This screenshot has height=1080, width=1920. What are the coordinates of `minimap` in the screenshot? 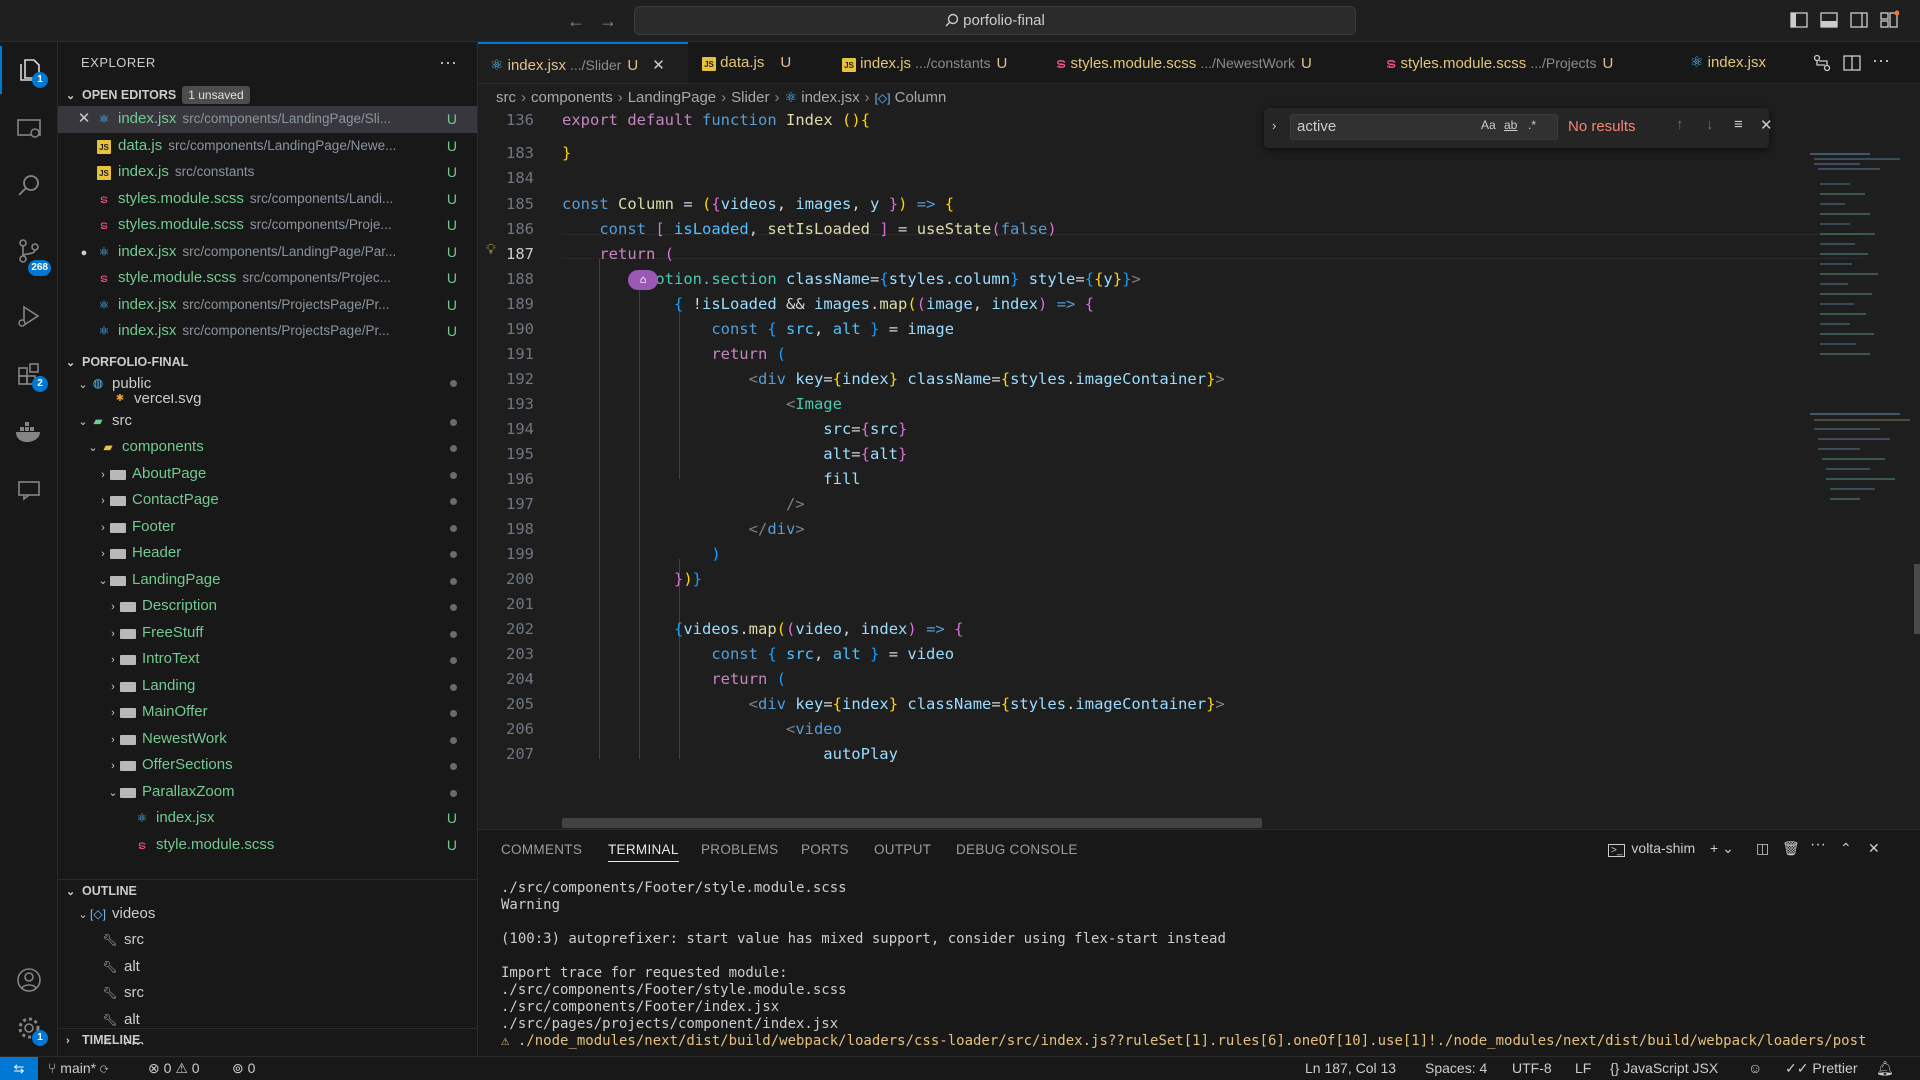 It's located at (1855, 429).